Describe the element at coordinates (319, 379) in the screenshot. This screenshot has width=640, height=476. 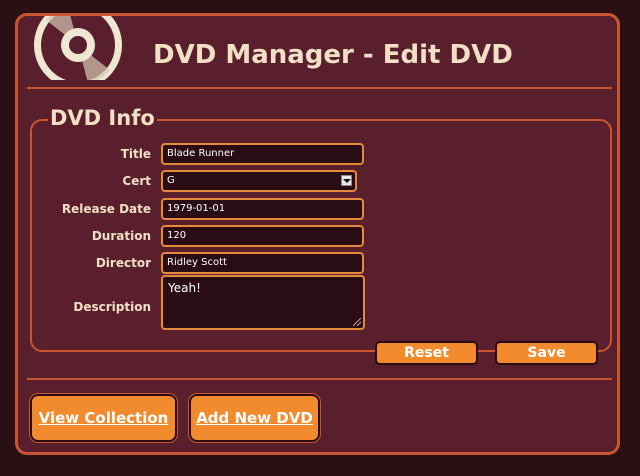
I see `footer-divider` at that location.